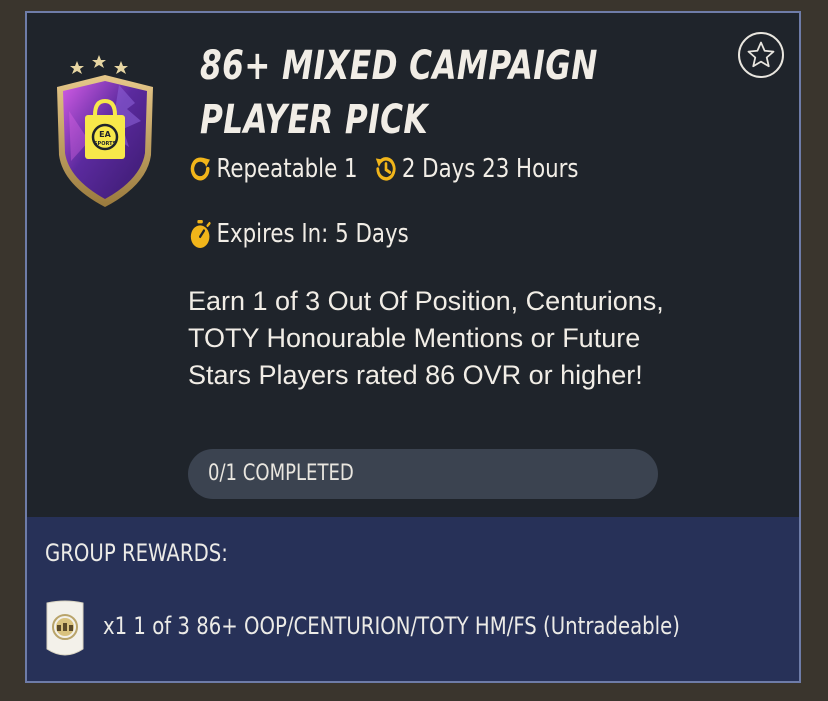 The image size is (828, 701). What do you see at coordinates (281, 473) in the screenshot?
I see `progress-label: 0/1 COMPLETED` at bounding box center [281, 473].